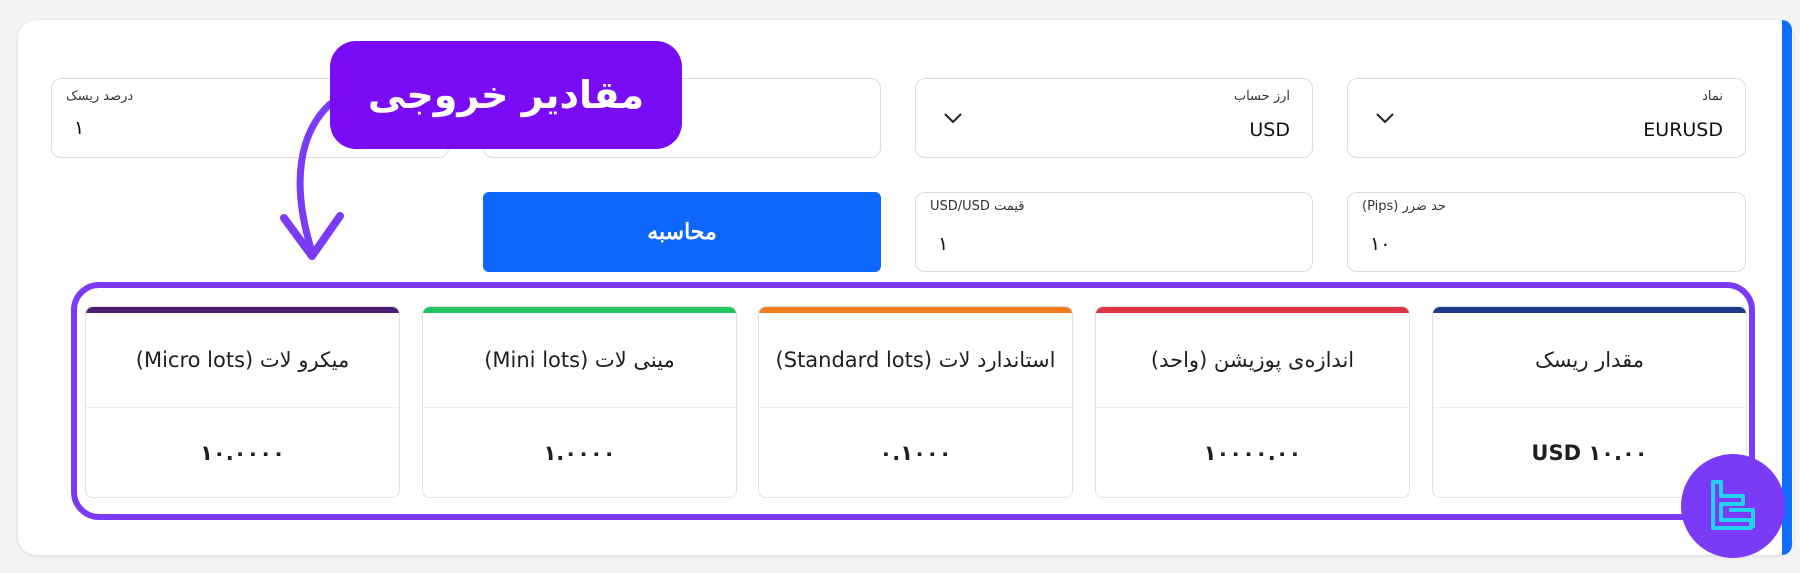 Image resolution: width=1800 pixels, height=573 pixels. Describe the element at coordinates (1252, 452) in the screenshot. I see `result-value: ۱۰۰۰۰.۰۰` at that location.